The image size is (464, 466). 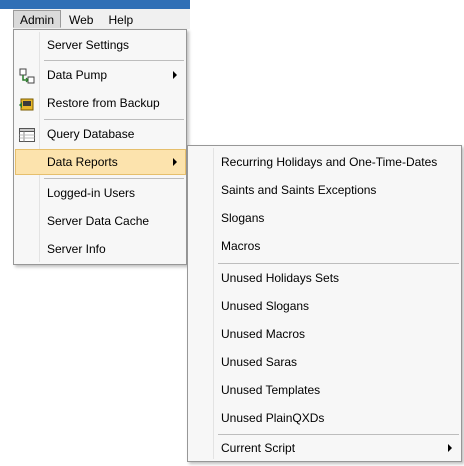 What do you see at coordinates (81, 19) in the screenshot?
I see `menu-web: Web` at bounding box center [81, 19].